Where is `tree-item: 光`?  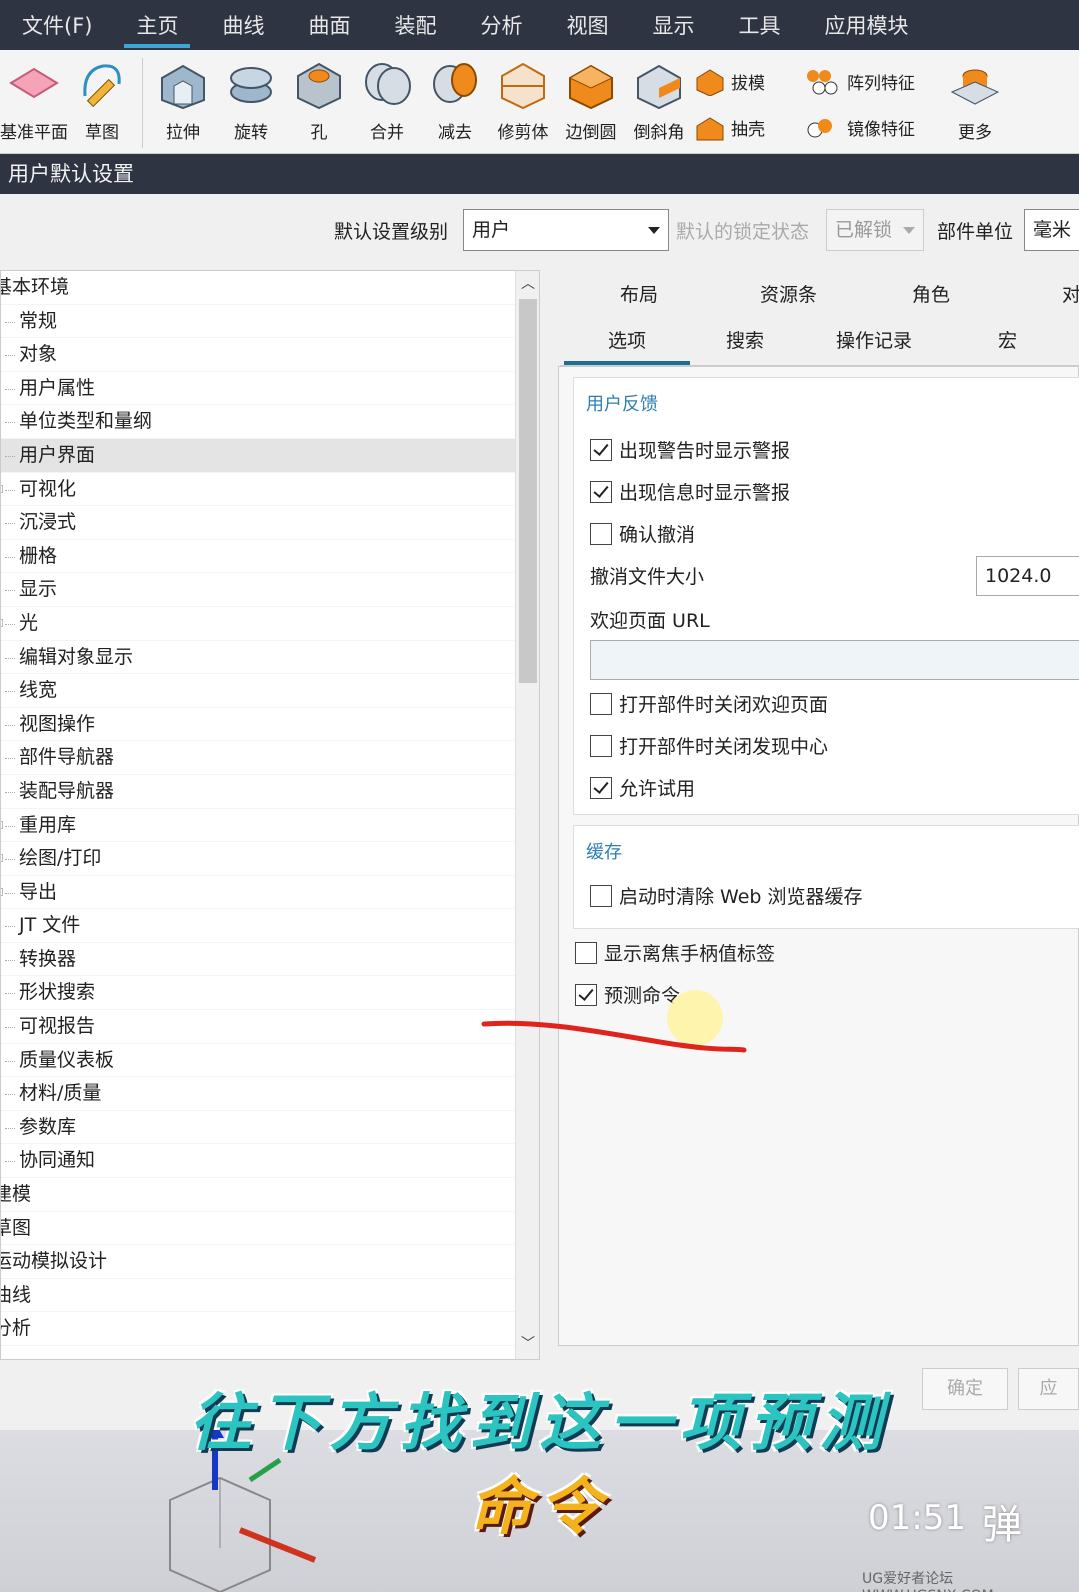
tree-item: 光 is located at coordinates (270, 624).